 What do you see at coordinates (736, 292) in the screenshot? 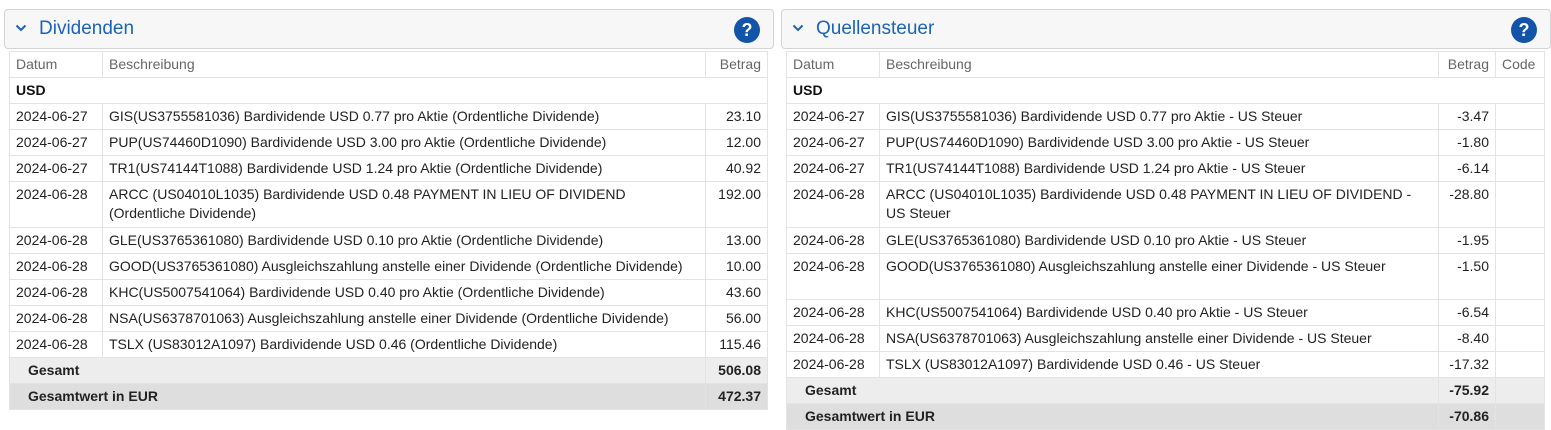
I see `row-amount: 43.60` at bounding box center [736, 292].